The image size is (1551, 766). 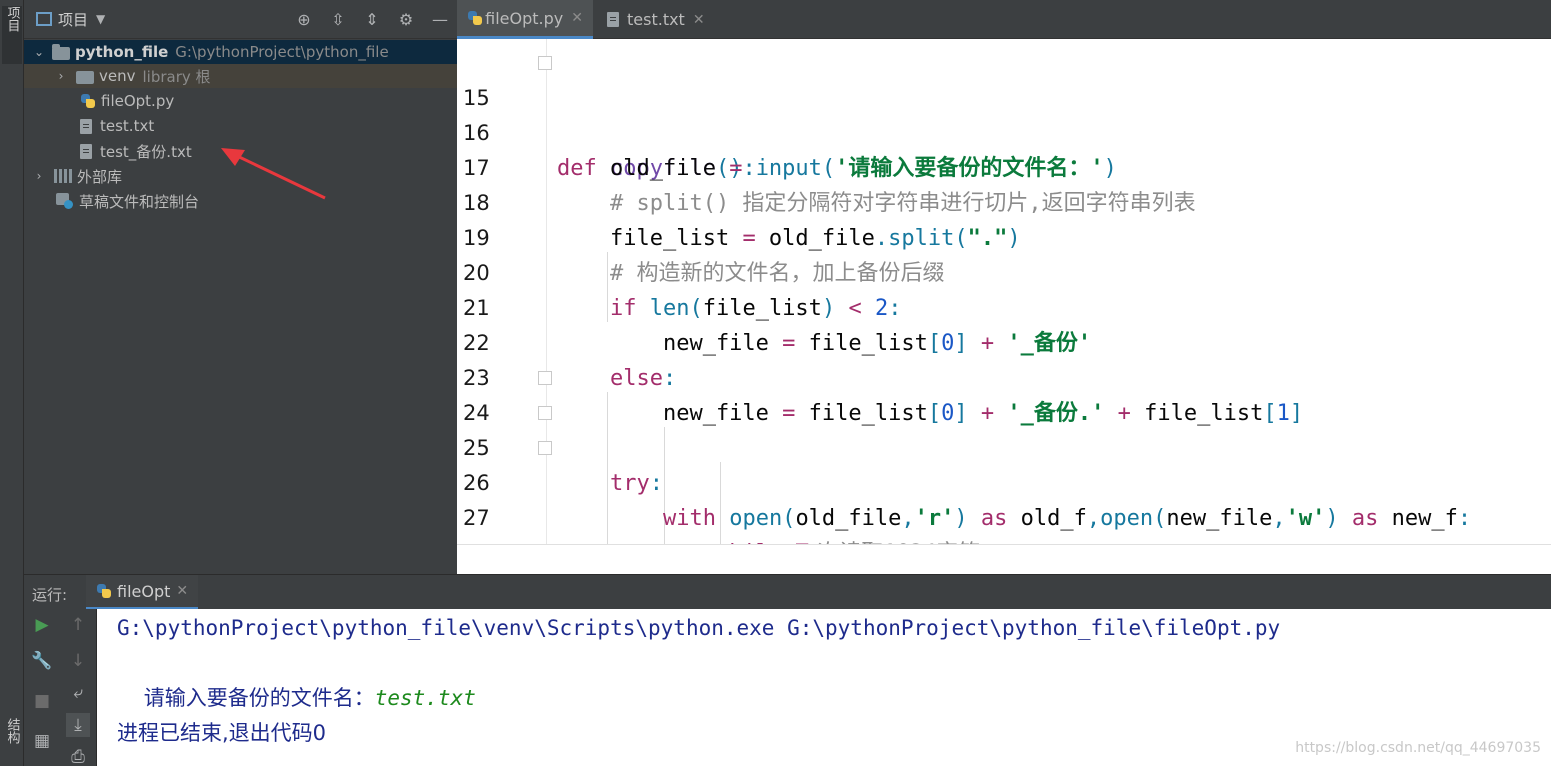 I want to click on tab-fileopt: fileOpt.py ✕, so click(x=525, y=19).